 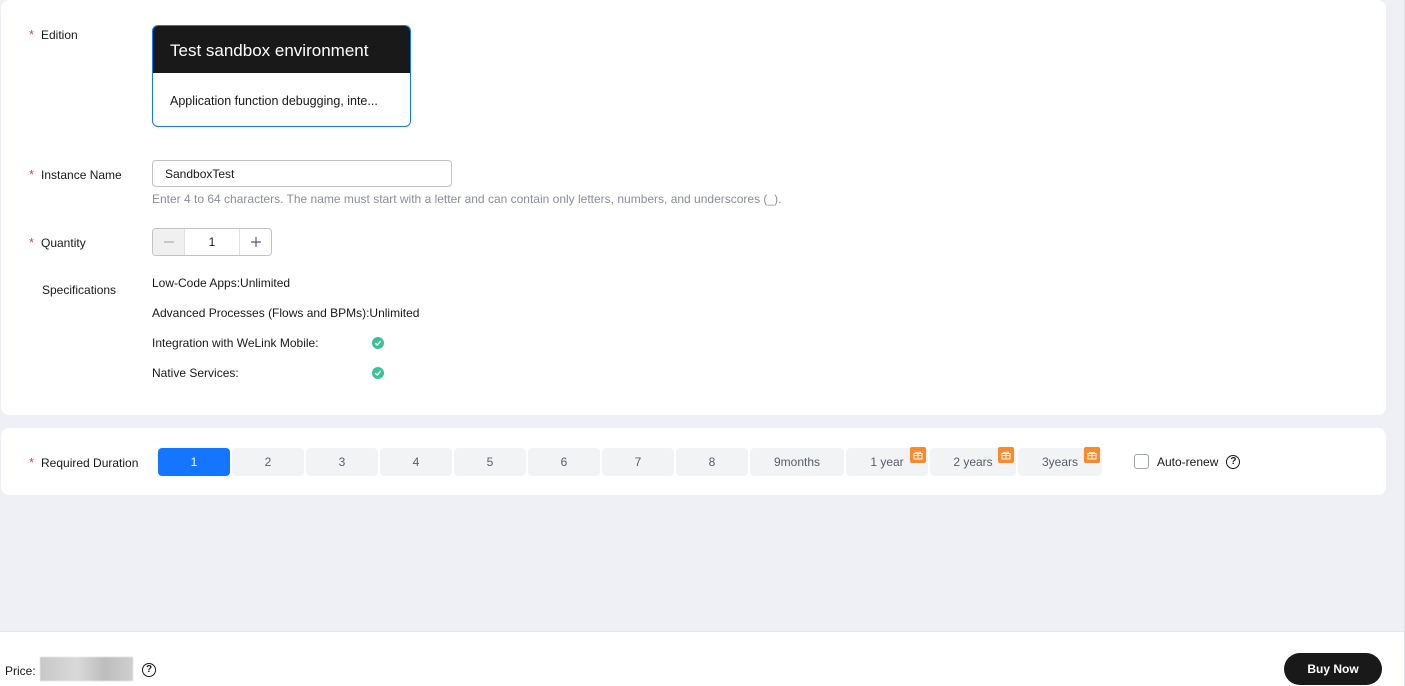 What do you see at coordinates (79, 290) in the screenshot?
I see `specifications-label: Specifications` at bounding box center [79, 290].